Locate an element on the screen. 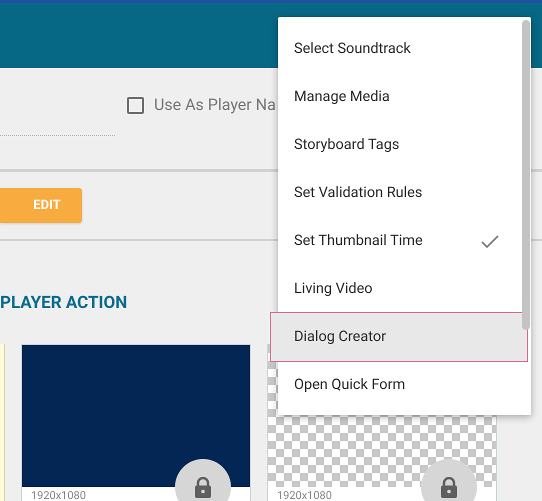 This screenshot has width=542, height=501. menu-item: Set Validation Rules is located at coordinates (404, 193).